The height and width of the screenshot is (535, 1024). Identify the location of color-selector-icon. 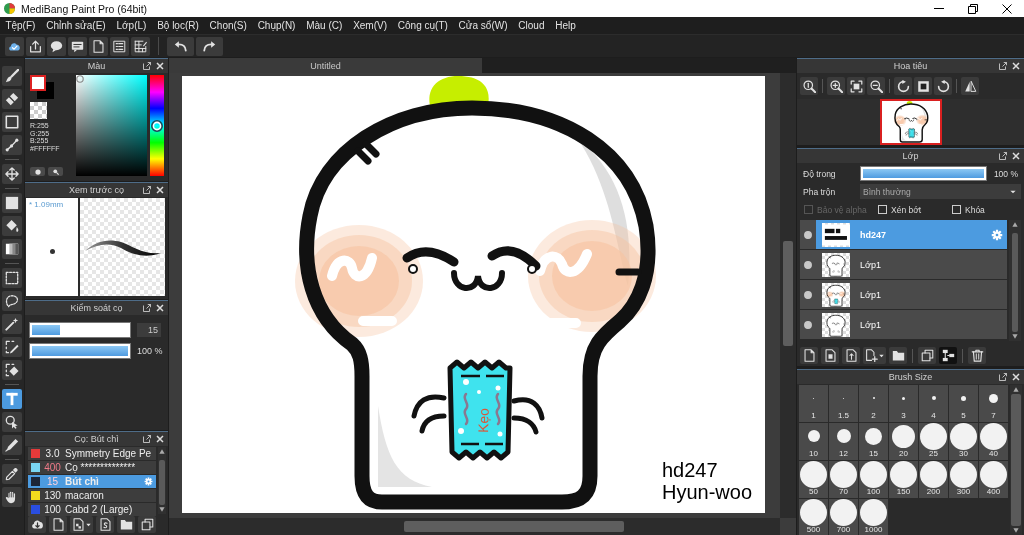
(42, 87).